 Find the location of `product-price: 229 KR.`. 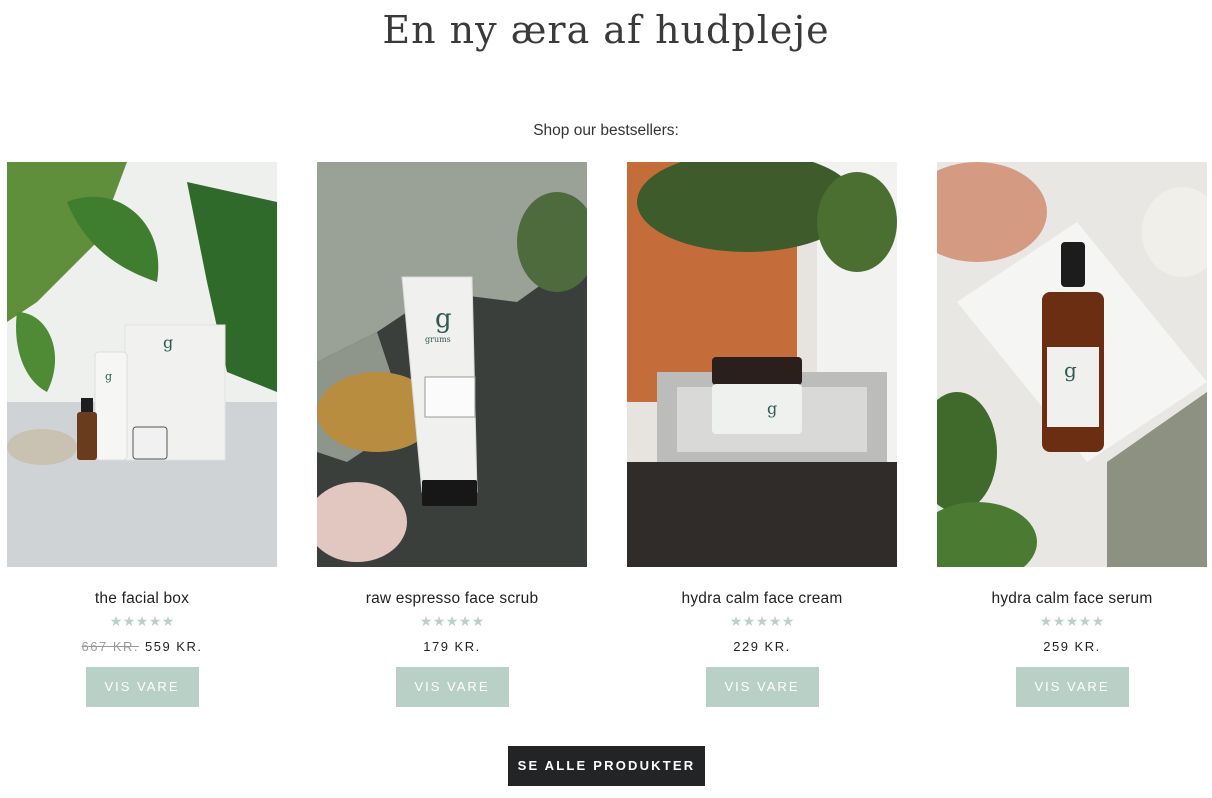

product-price: 229 KR. is located at coordinates (762, 646).